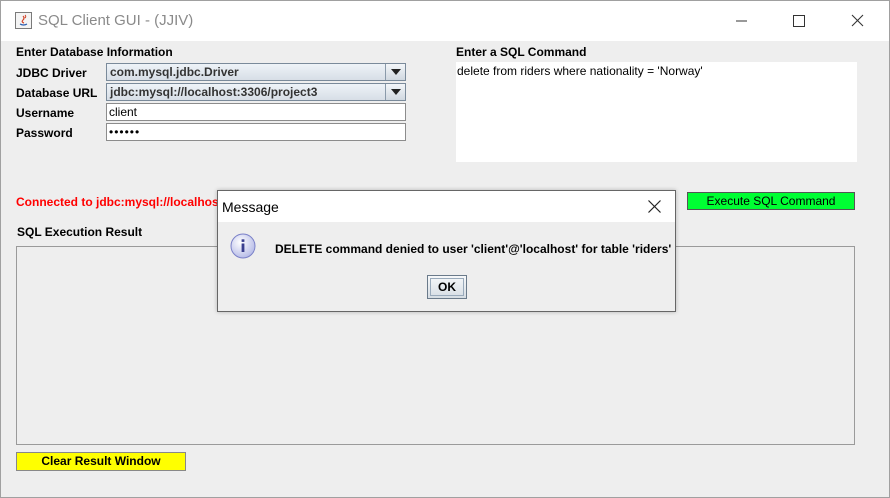 The image size is (890, 498). Describe the element at coordinates (771, 201) in the screenshot. I see `execute-sql-button: Execute SQL Command` at that location.